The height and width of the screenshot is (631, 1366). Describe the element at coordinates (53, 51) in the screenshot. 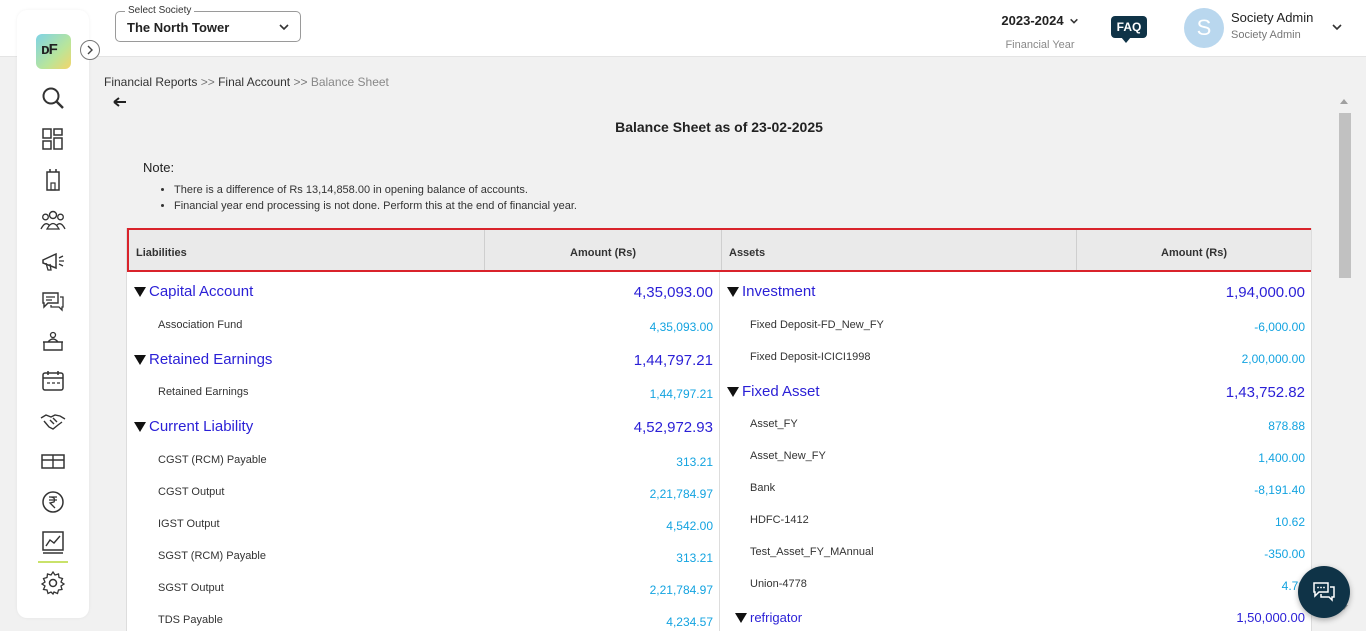

I see `app-logo: ᴅF` at that location.